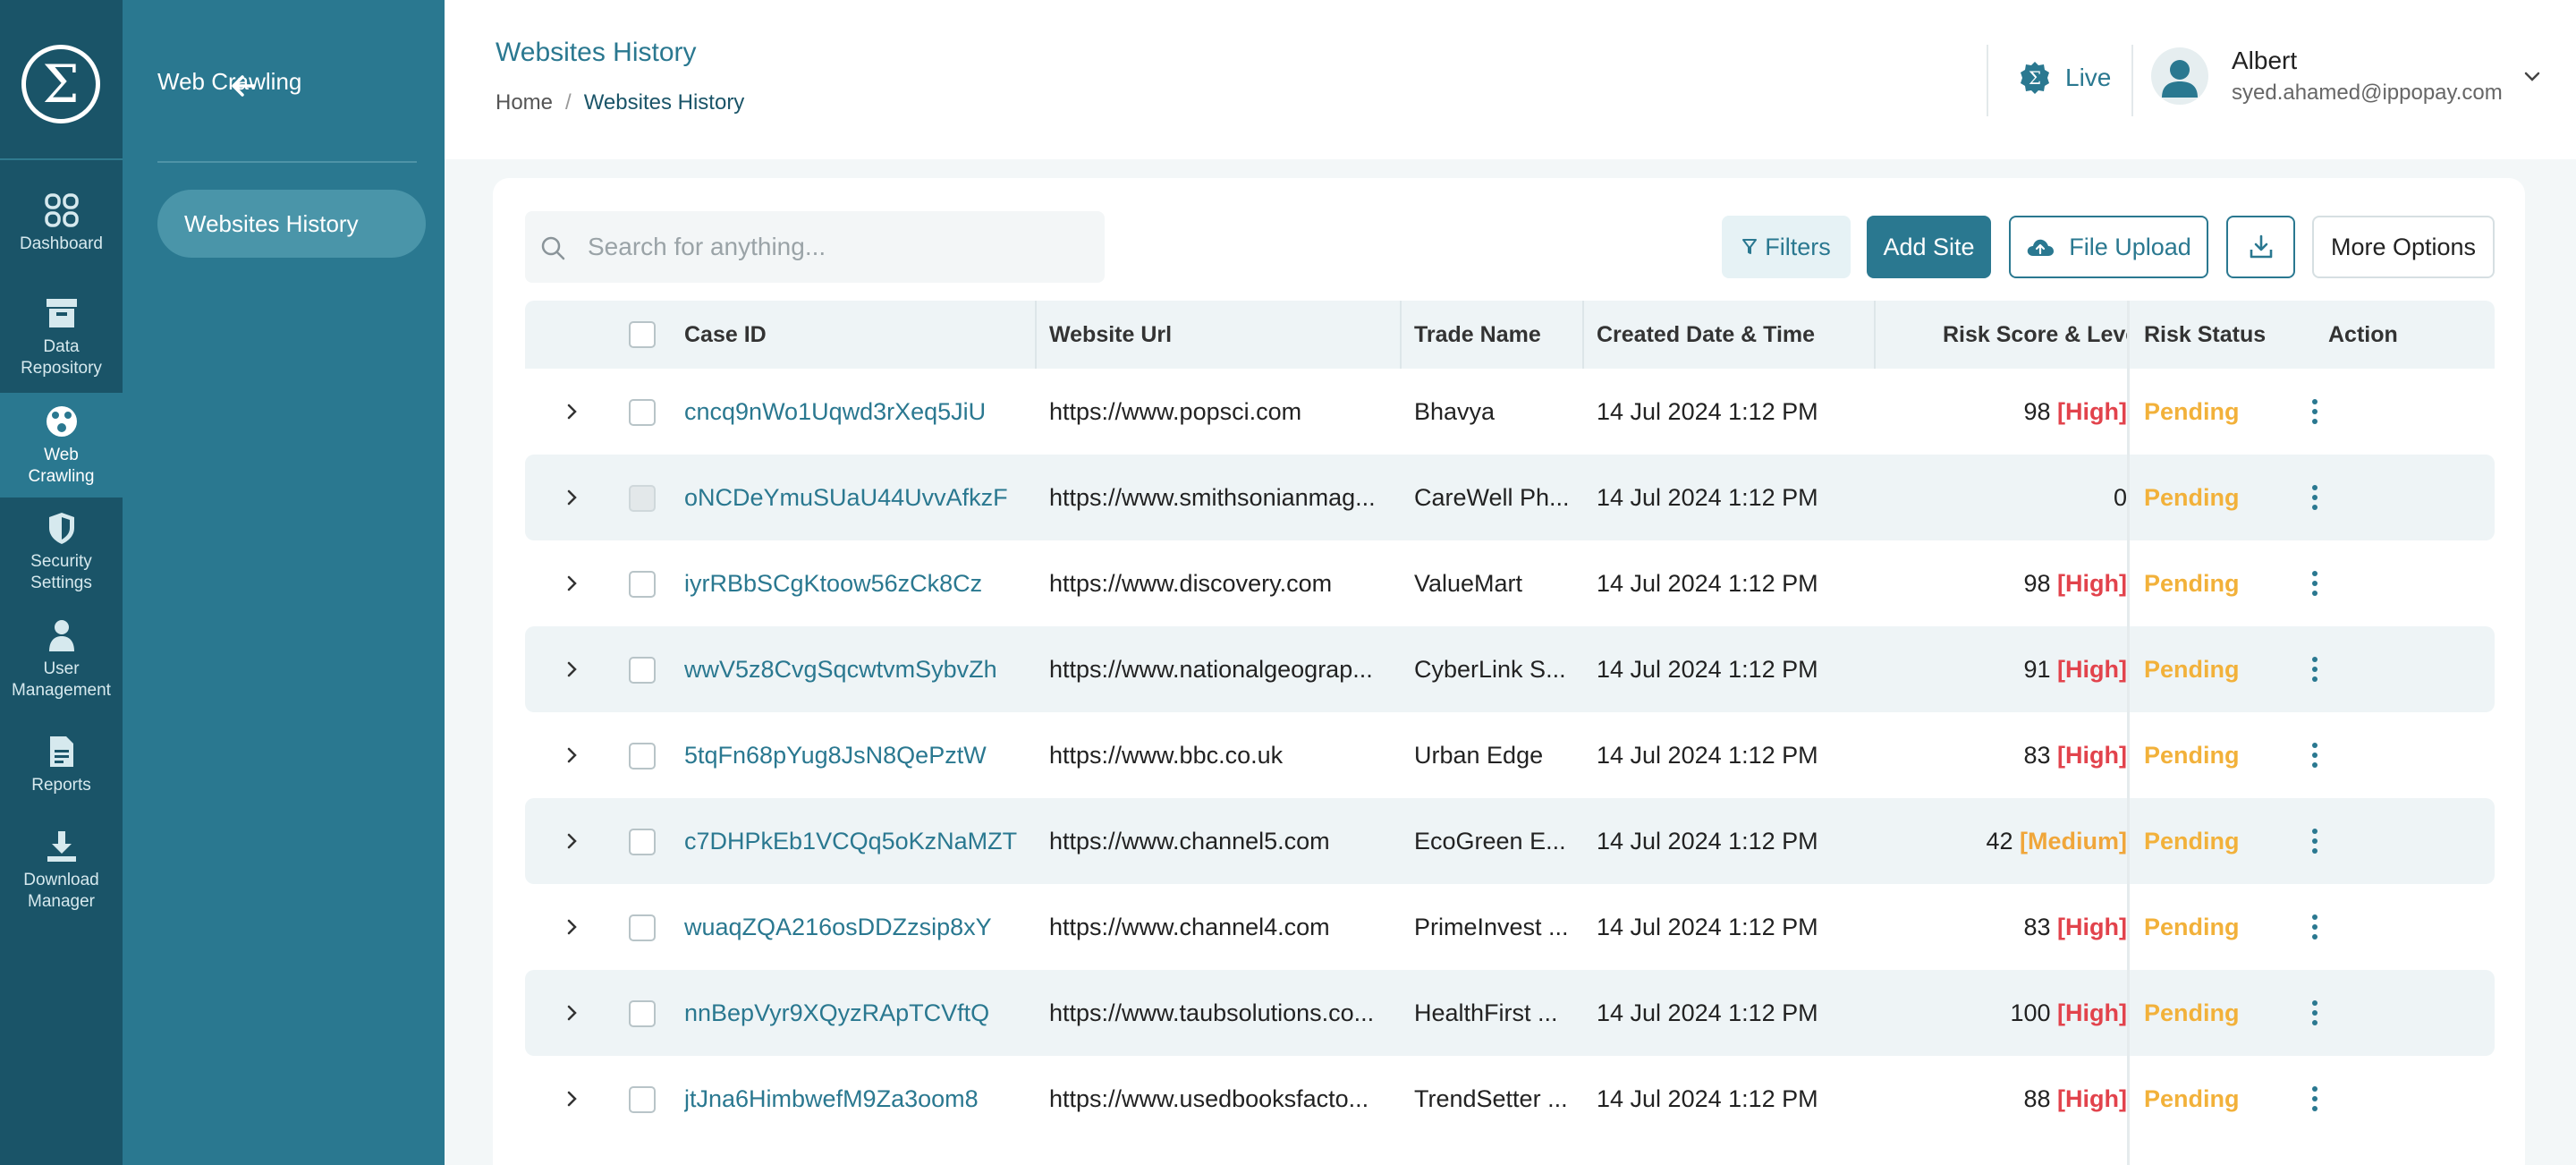 The width and height of the screenshot is (2576, 1165). I want to click on filter-icon, so click(1750, 247).